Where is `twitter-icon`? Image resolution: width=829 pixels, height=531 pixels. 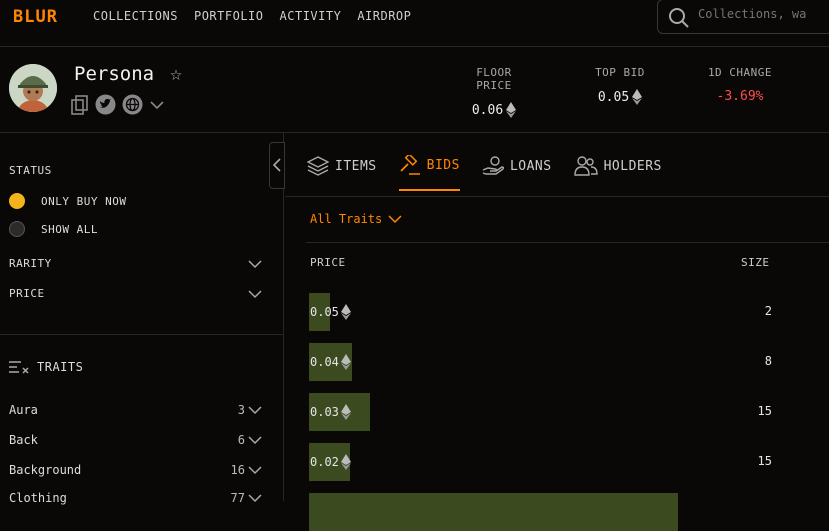
twitter-icon is located at coordinates (105, 104).